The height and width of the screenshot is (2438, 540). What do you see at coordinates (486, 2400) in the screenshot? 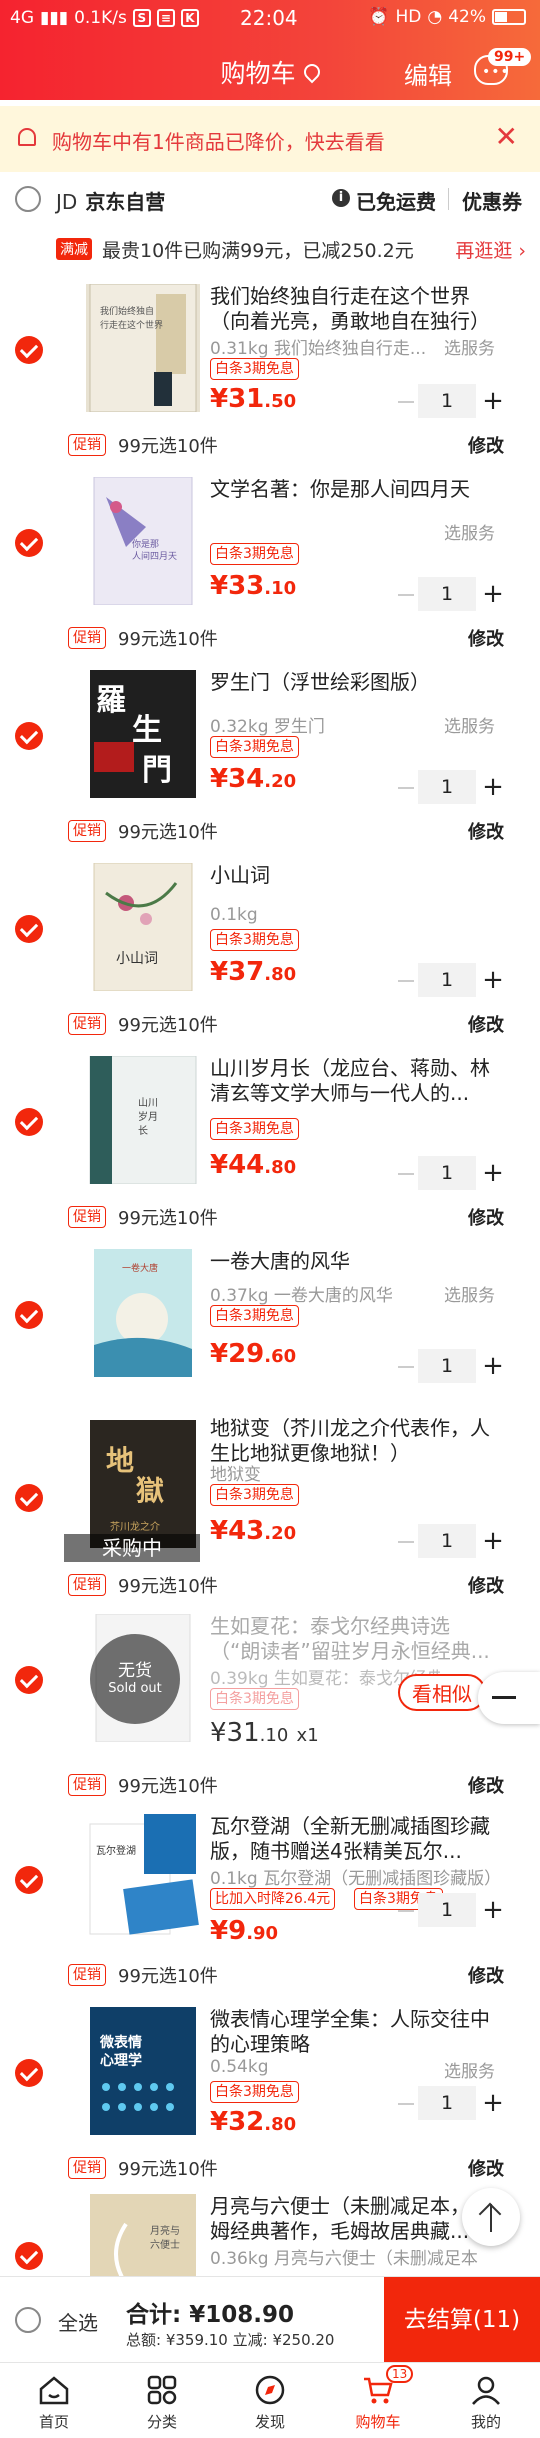
I see `tab-profile: 我的` at bounding box center [486, 2400].